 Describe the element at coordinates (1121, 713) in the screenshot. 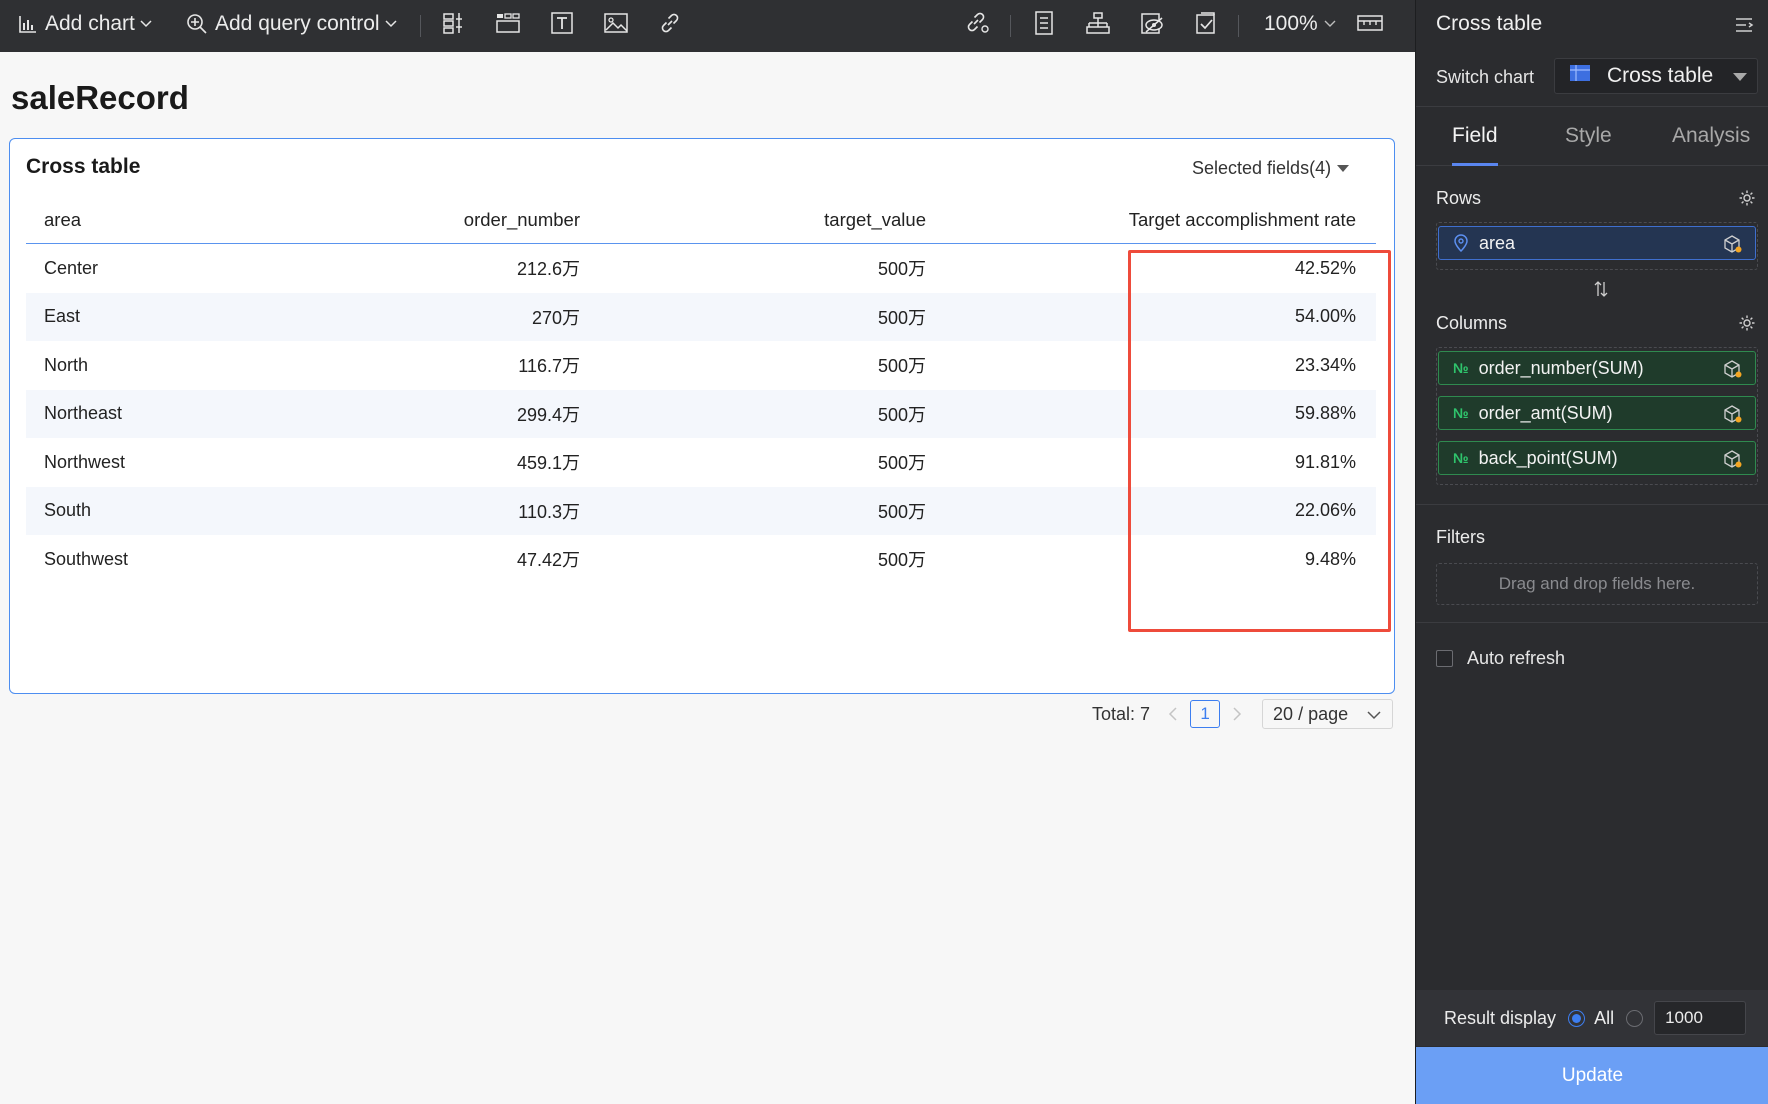

I see `pagination-total: Total: 7` at that location.